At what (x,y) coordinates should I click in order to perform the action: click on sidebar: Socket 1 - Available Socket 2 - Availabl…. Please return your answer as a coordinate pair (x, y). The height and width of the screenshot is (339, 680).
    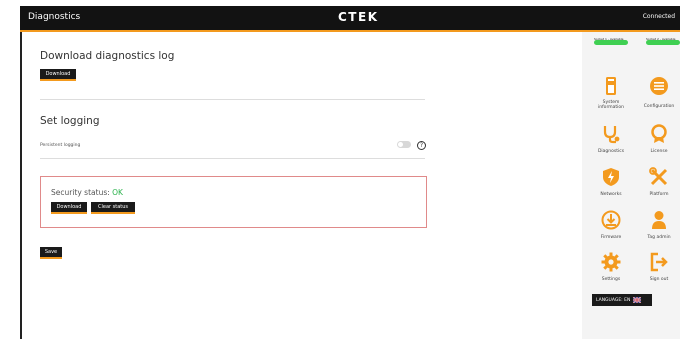
    Looking at the image, I should click on (631, 185).